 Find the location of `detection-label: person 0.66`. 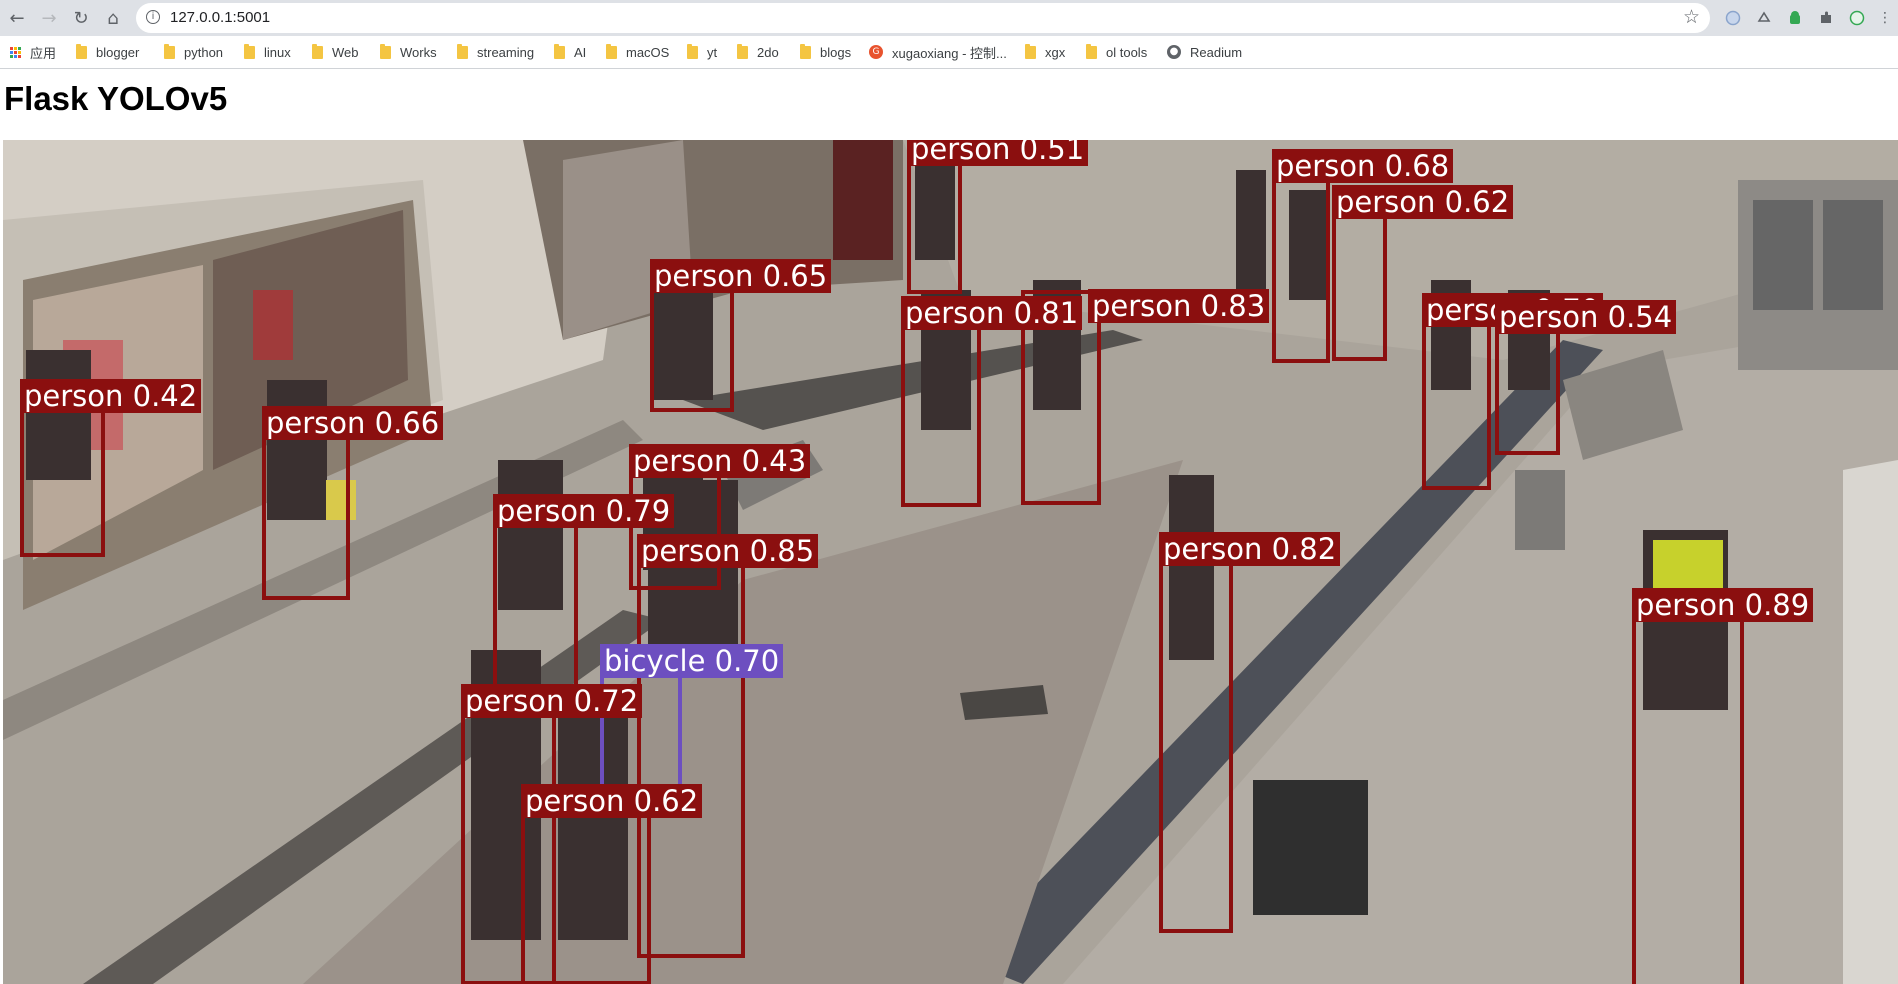

detection-label: person 0.66 is located at coordinates (353, 423).